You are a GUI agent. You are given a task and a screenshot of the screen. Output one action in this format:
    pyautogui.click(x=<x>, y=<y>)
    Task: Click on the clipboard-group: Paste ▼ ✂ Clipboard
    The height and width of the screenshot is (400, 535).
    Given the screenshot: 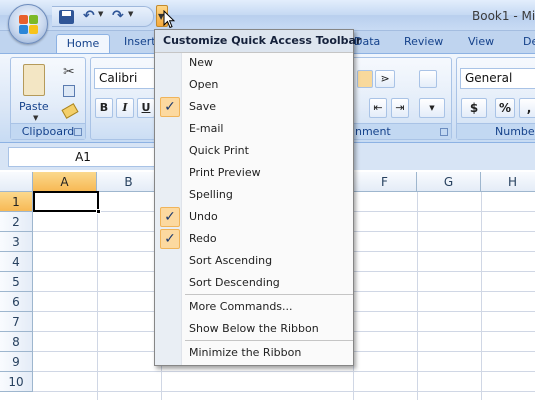 What is the action you would take?
    pyautogui.click(x=48, y=98)
    